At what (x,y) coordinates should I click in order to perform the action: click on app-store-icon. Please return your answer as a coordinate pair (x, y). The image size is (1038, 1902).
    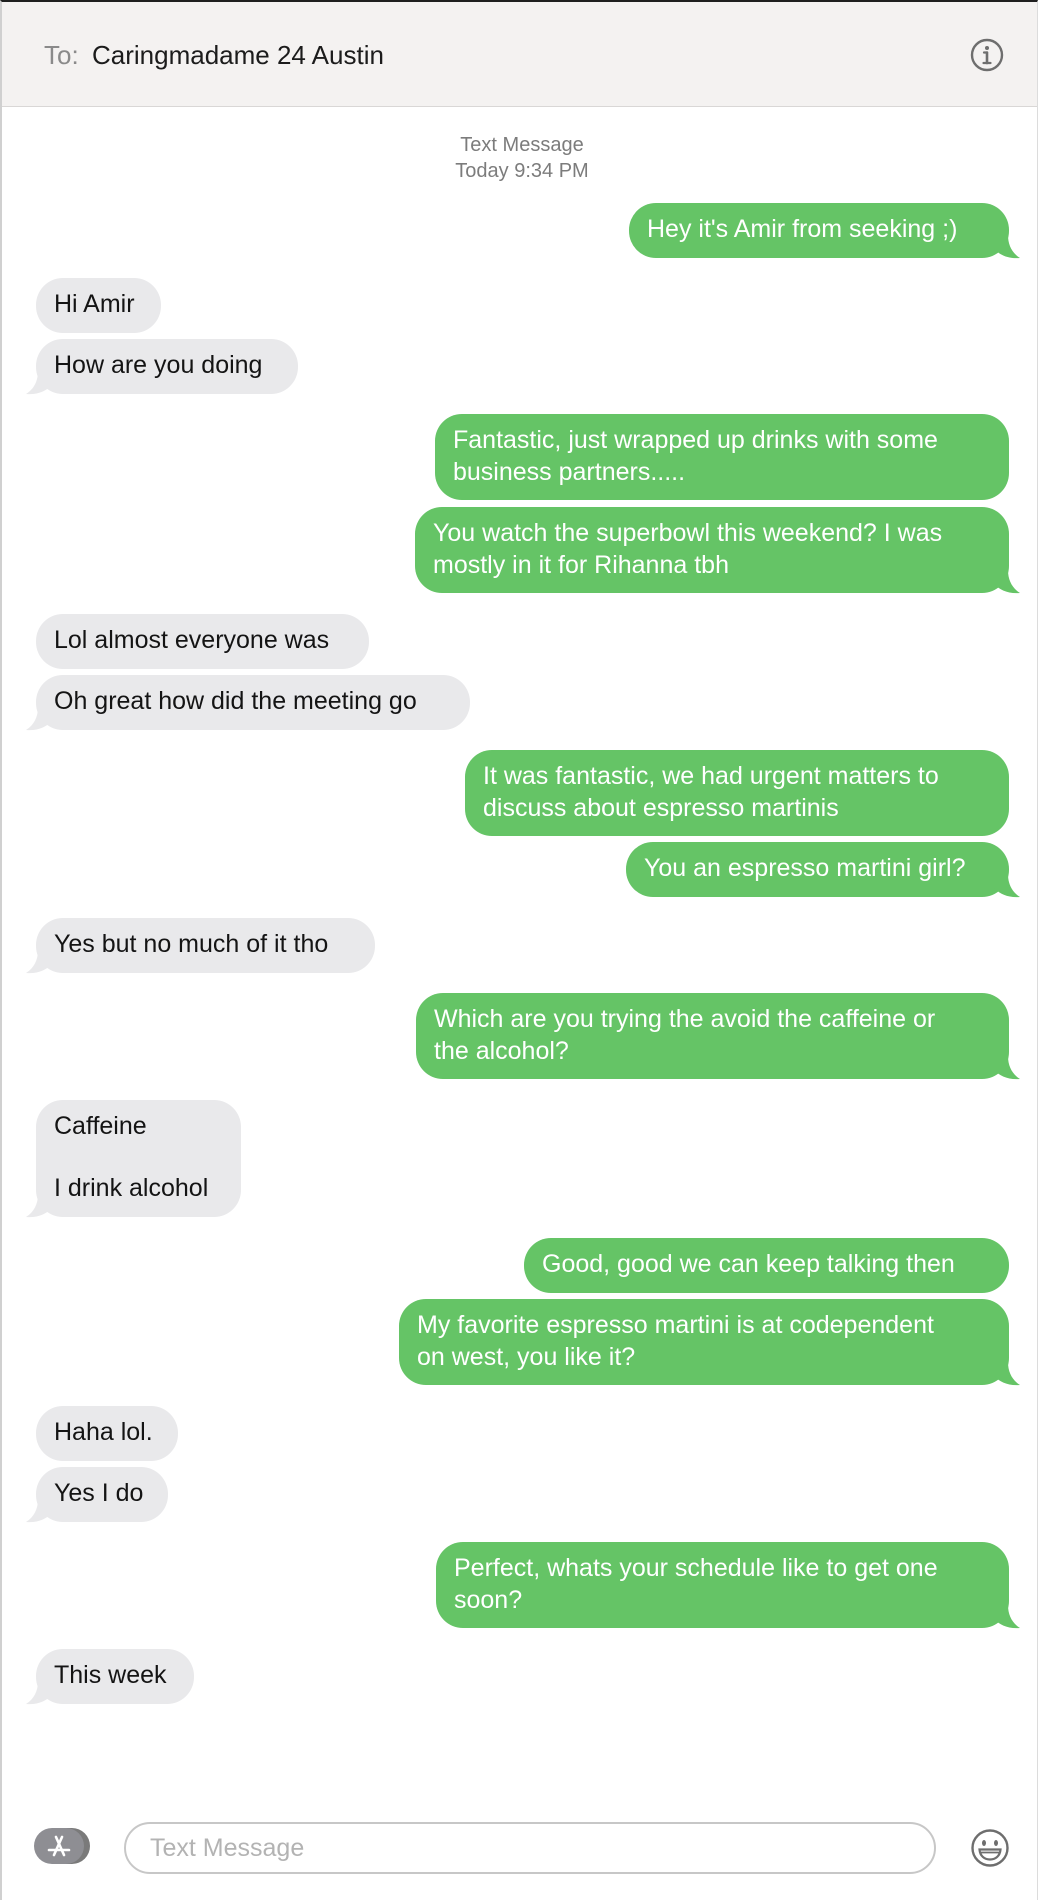
    Looking at the image, I should click on (63, 1846).